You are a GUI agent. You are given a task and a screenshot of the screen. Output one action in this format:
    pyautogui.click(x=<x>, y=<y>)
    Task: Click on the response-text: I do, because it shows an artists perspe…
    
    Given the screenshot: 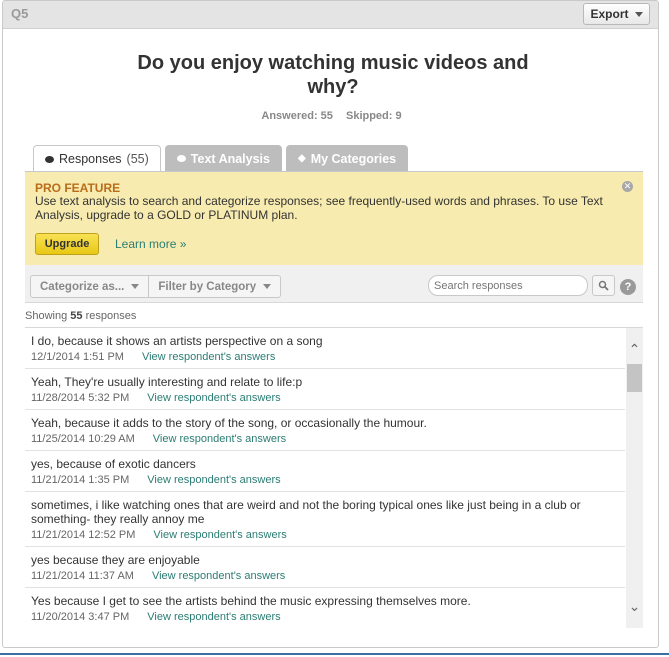 What is the action you would take?
    pyautogui.click(x=177, y=341)
    